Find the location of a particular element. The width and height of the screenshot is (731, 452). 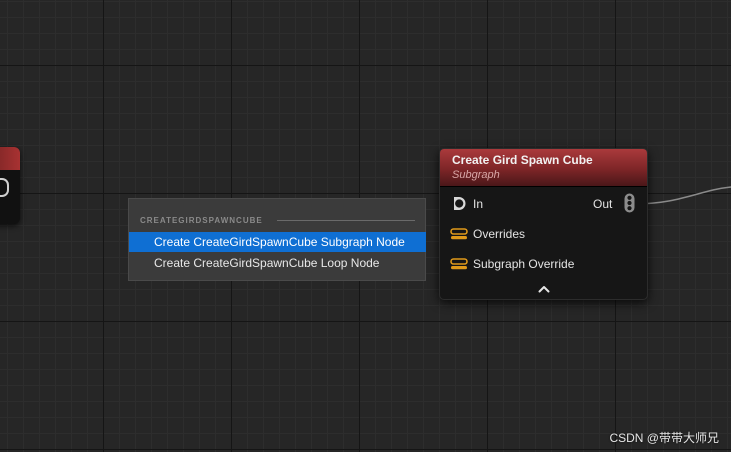

menu-item-create-subgraph-node: Create CreateGirdSpawnCube Subgraph Node is located at coordinates (277, 242).